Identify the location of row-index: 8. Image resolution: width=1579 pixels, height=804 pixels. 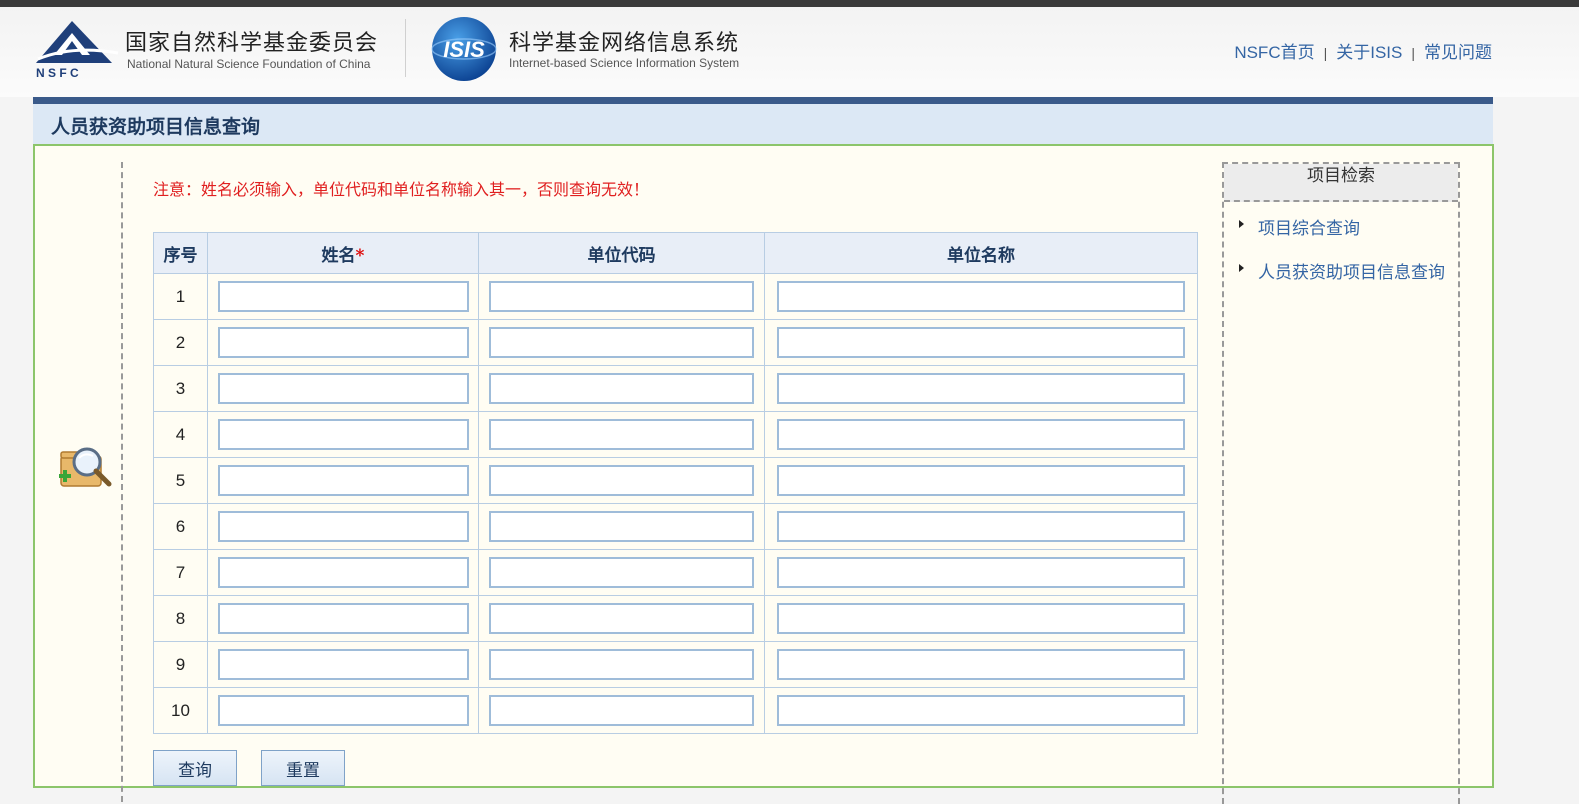
(180, 618).